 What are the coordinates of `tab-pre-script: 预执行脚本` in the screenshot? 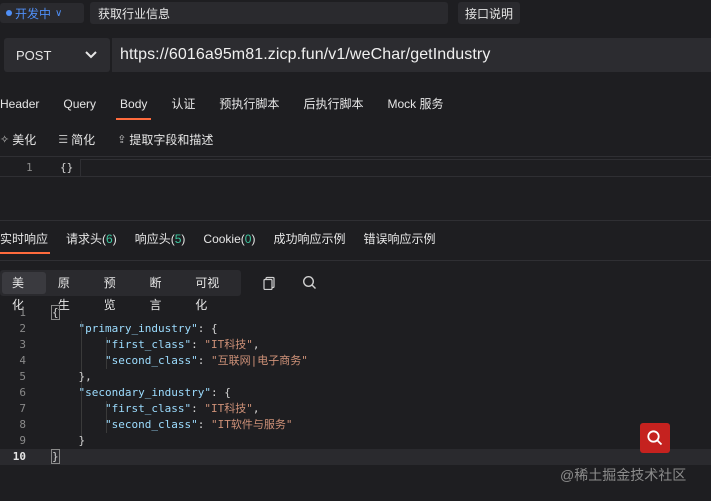 It's located at (249, 104).